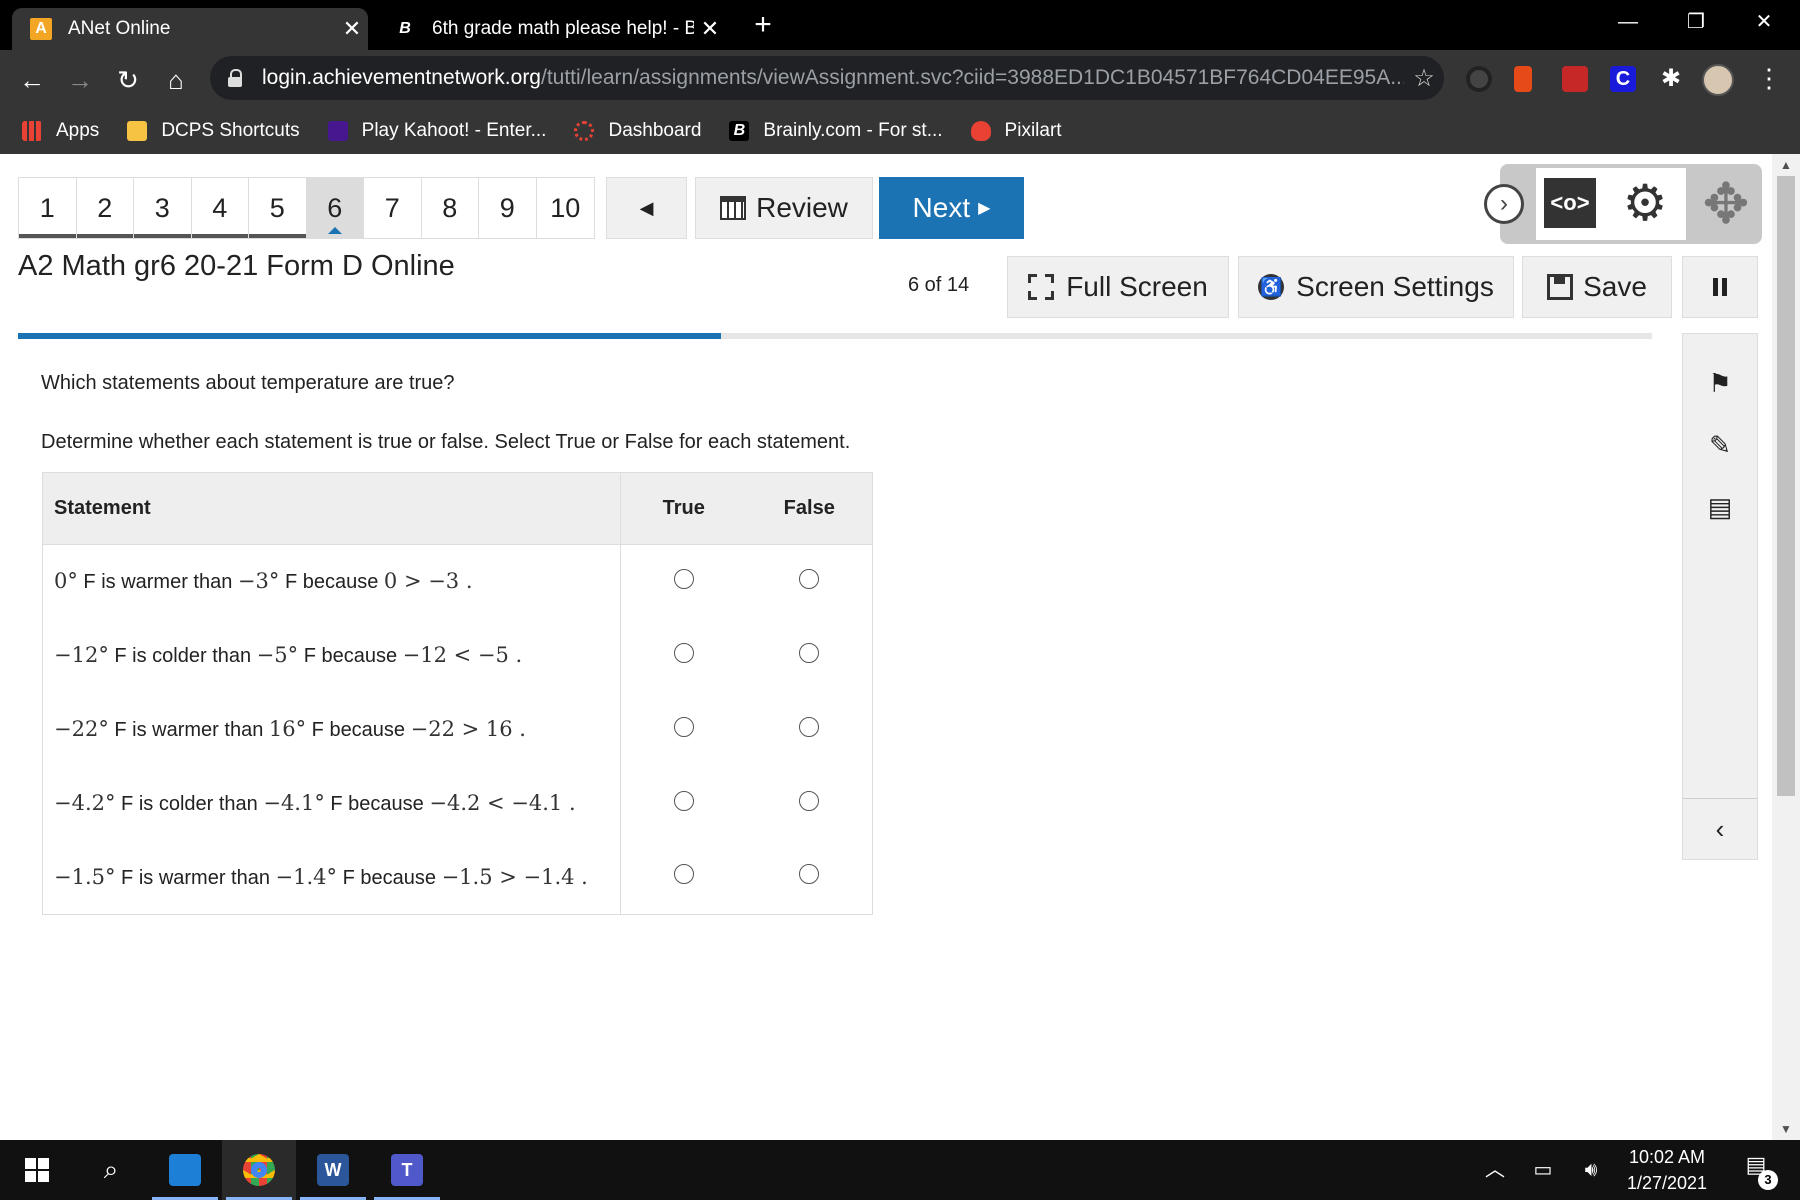 Image resolution: width=1800 pixels, height=1200 pixels. What do you see at coordinates (393, 208) in the screenshot?
I see `question-number-button: 7` at bounding box center [393, 208].